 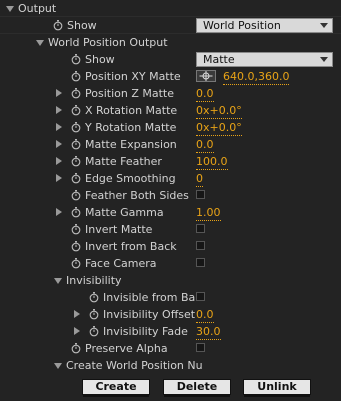 What do you see at coordinates (119, 229) in the screenshot?
I see `property-label: Invert Matte` at bounding box center [119, 229].